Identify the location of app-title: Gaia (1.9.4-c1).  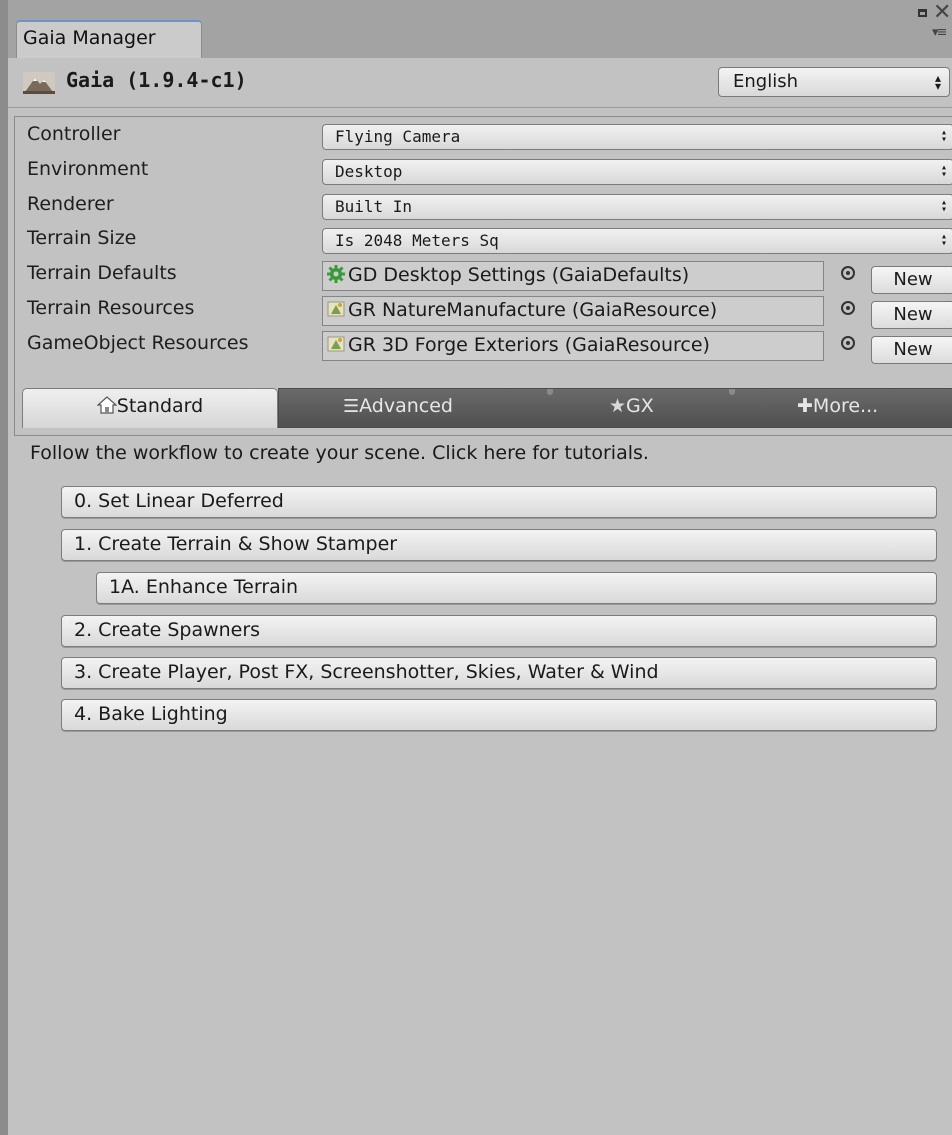
(156, 80).